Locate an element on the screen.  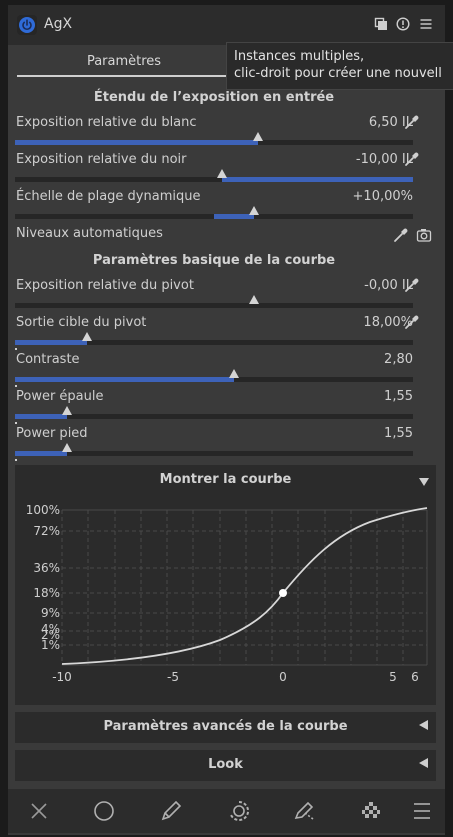
power-icon is located at coordinates (27, 25).